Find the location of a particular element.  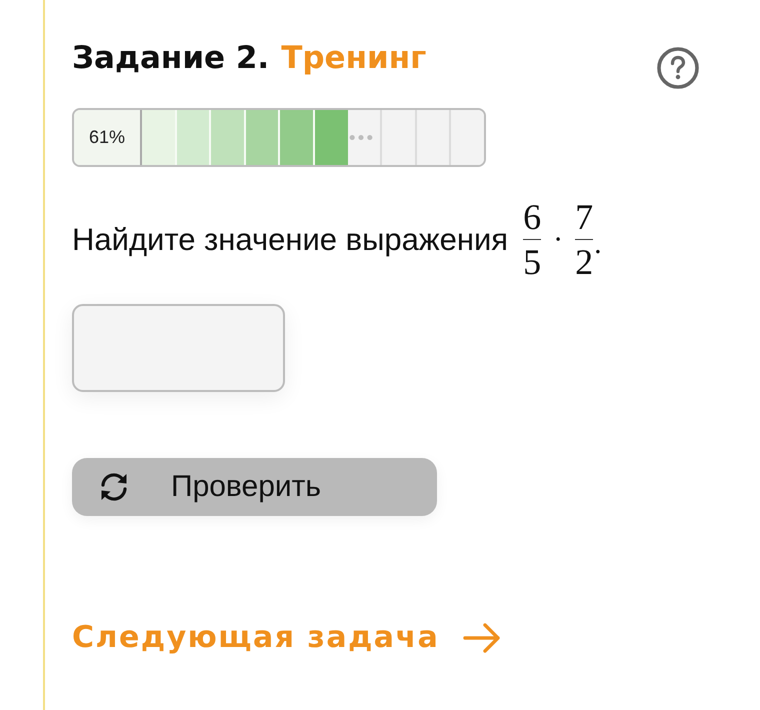

ellipsis-icon is located at coordinates (360, 137).